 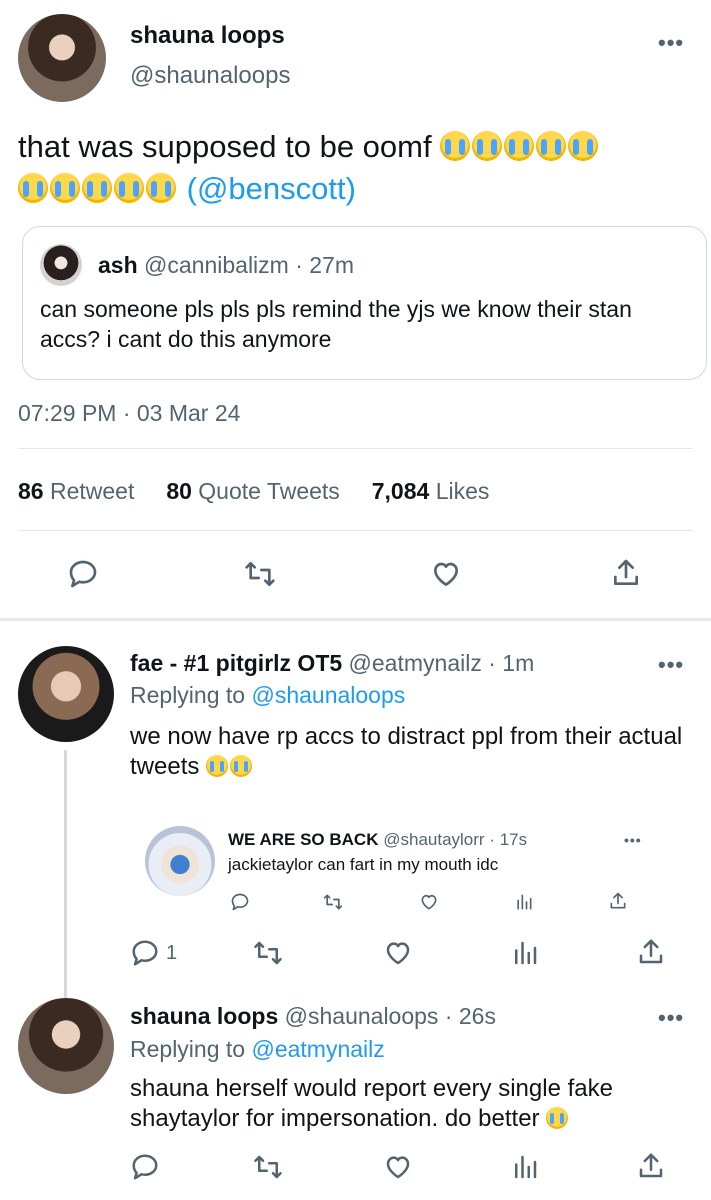 I want to click on handle: @shaunaloops, so click(x=210, y=76).